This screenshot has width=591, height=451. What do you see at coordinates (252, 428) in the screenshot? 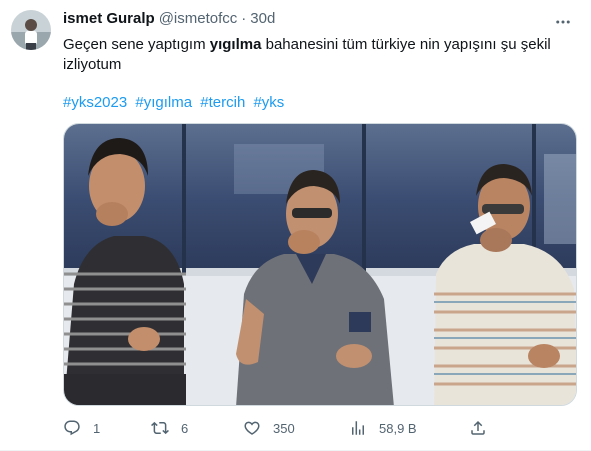
I see `heart-icon` at bounding box center [252, 428].